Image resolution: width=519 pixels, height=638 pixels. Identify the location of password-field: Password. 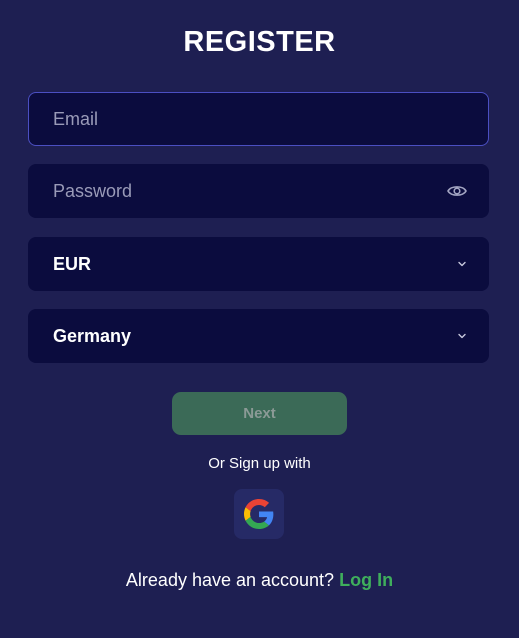
(258, 191).